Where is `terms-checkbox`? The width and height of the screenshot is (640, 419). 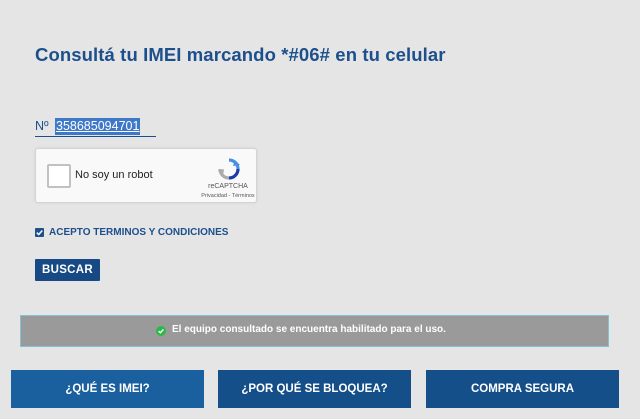 terms-checkbox is located at coordinates (39, 232).